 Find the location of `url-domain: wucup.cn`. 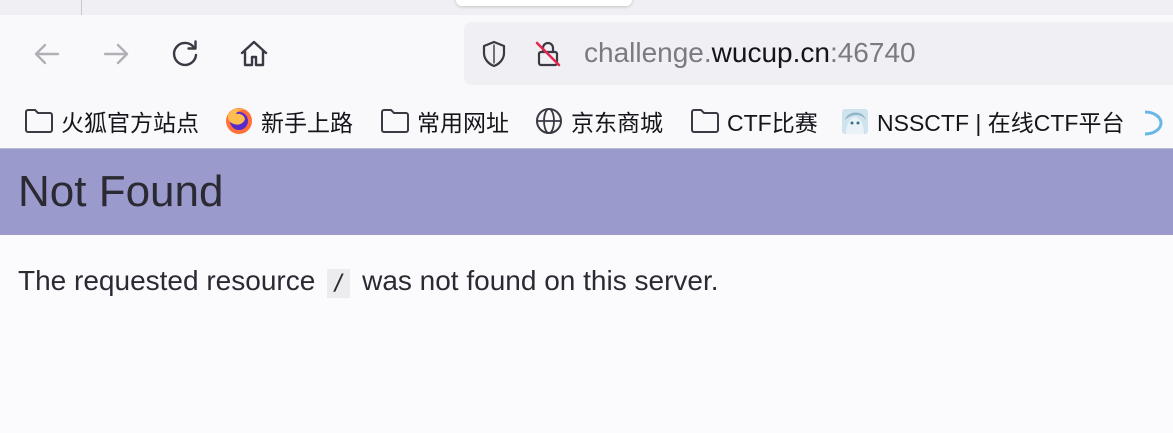

url-domain: wucup.cn is located at coordinates (770, 52).